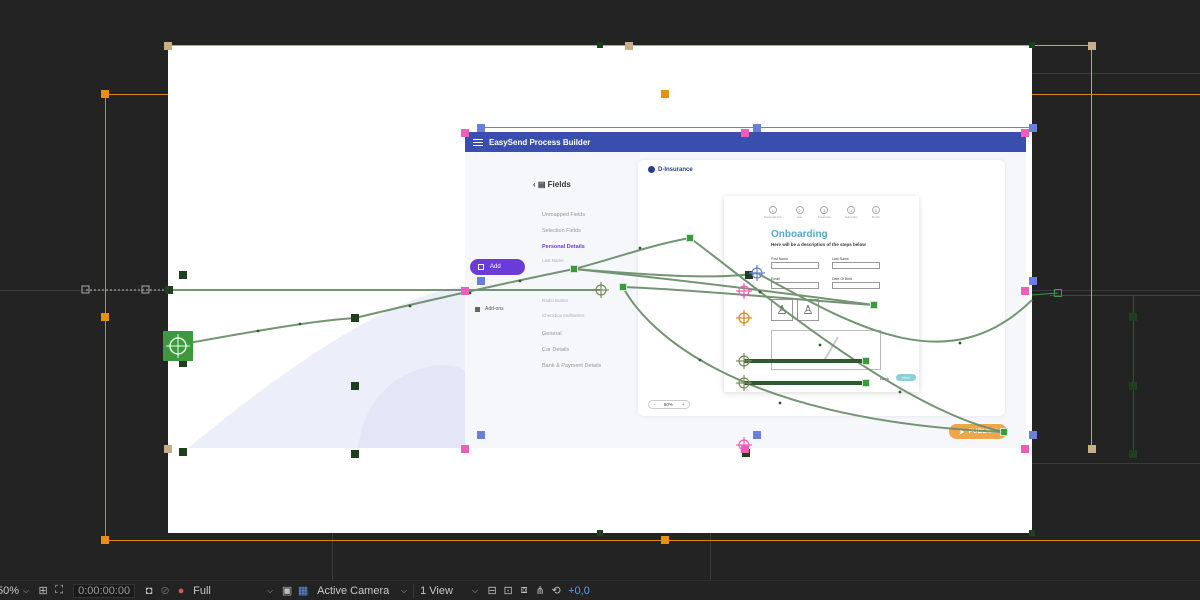  Describe the element at coordinates (26, 590) in the screenshot. I see `chevron-down-icon: ⌵` at that location.